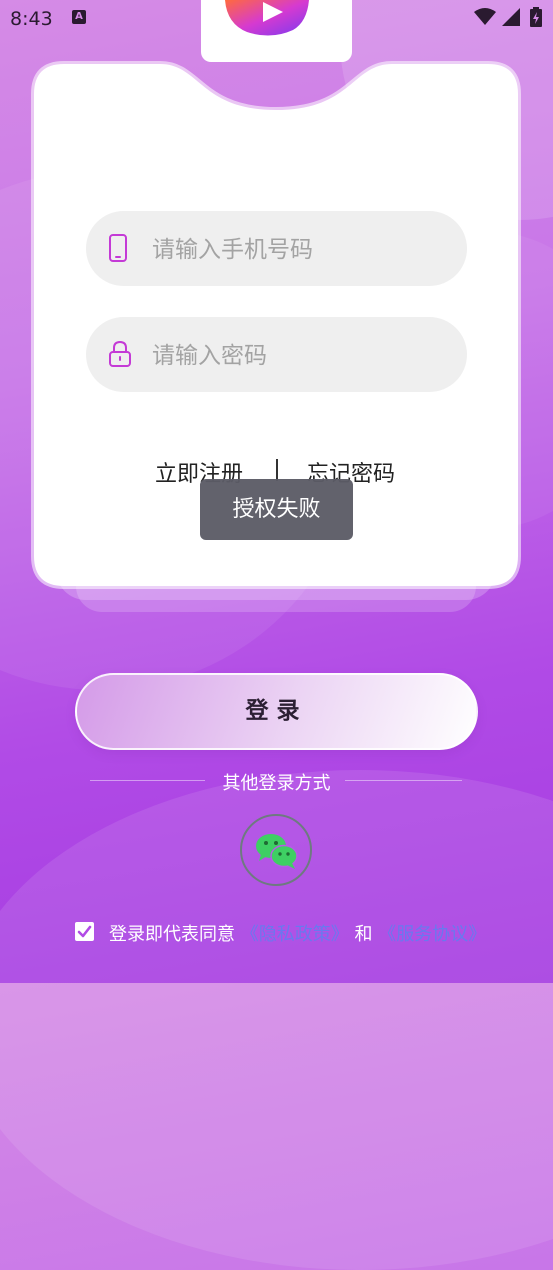  Describe the element at coordinates (432, 934) in the screenshot. I see `service-agreement-link: 《服务协议》` at that location.